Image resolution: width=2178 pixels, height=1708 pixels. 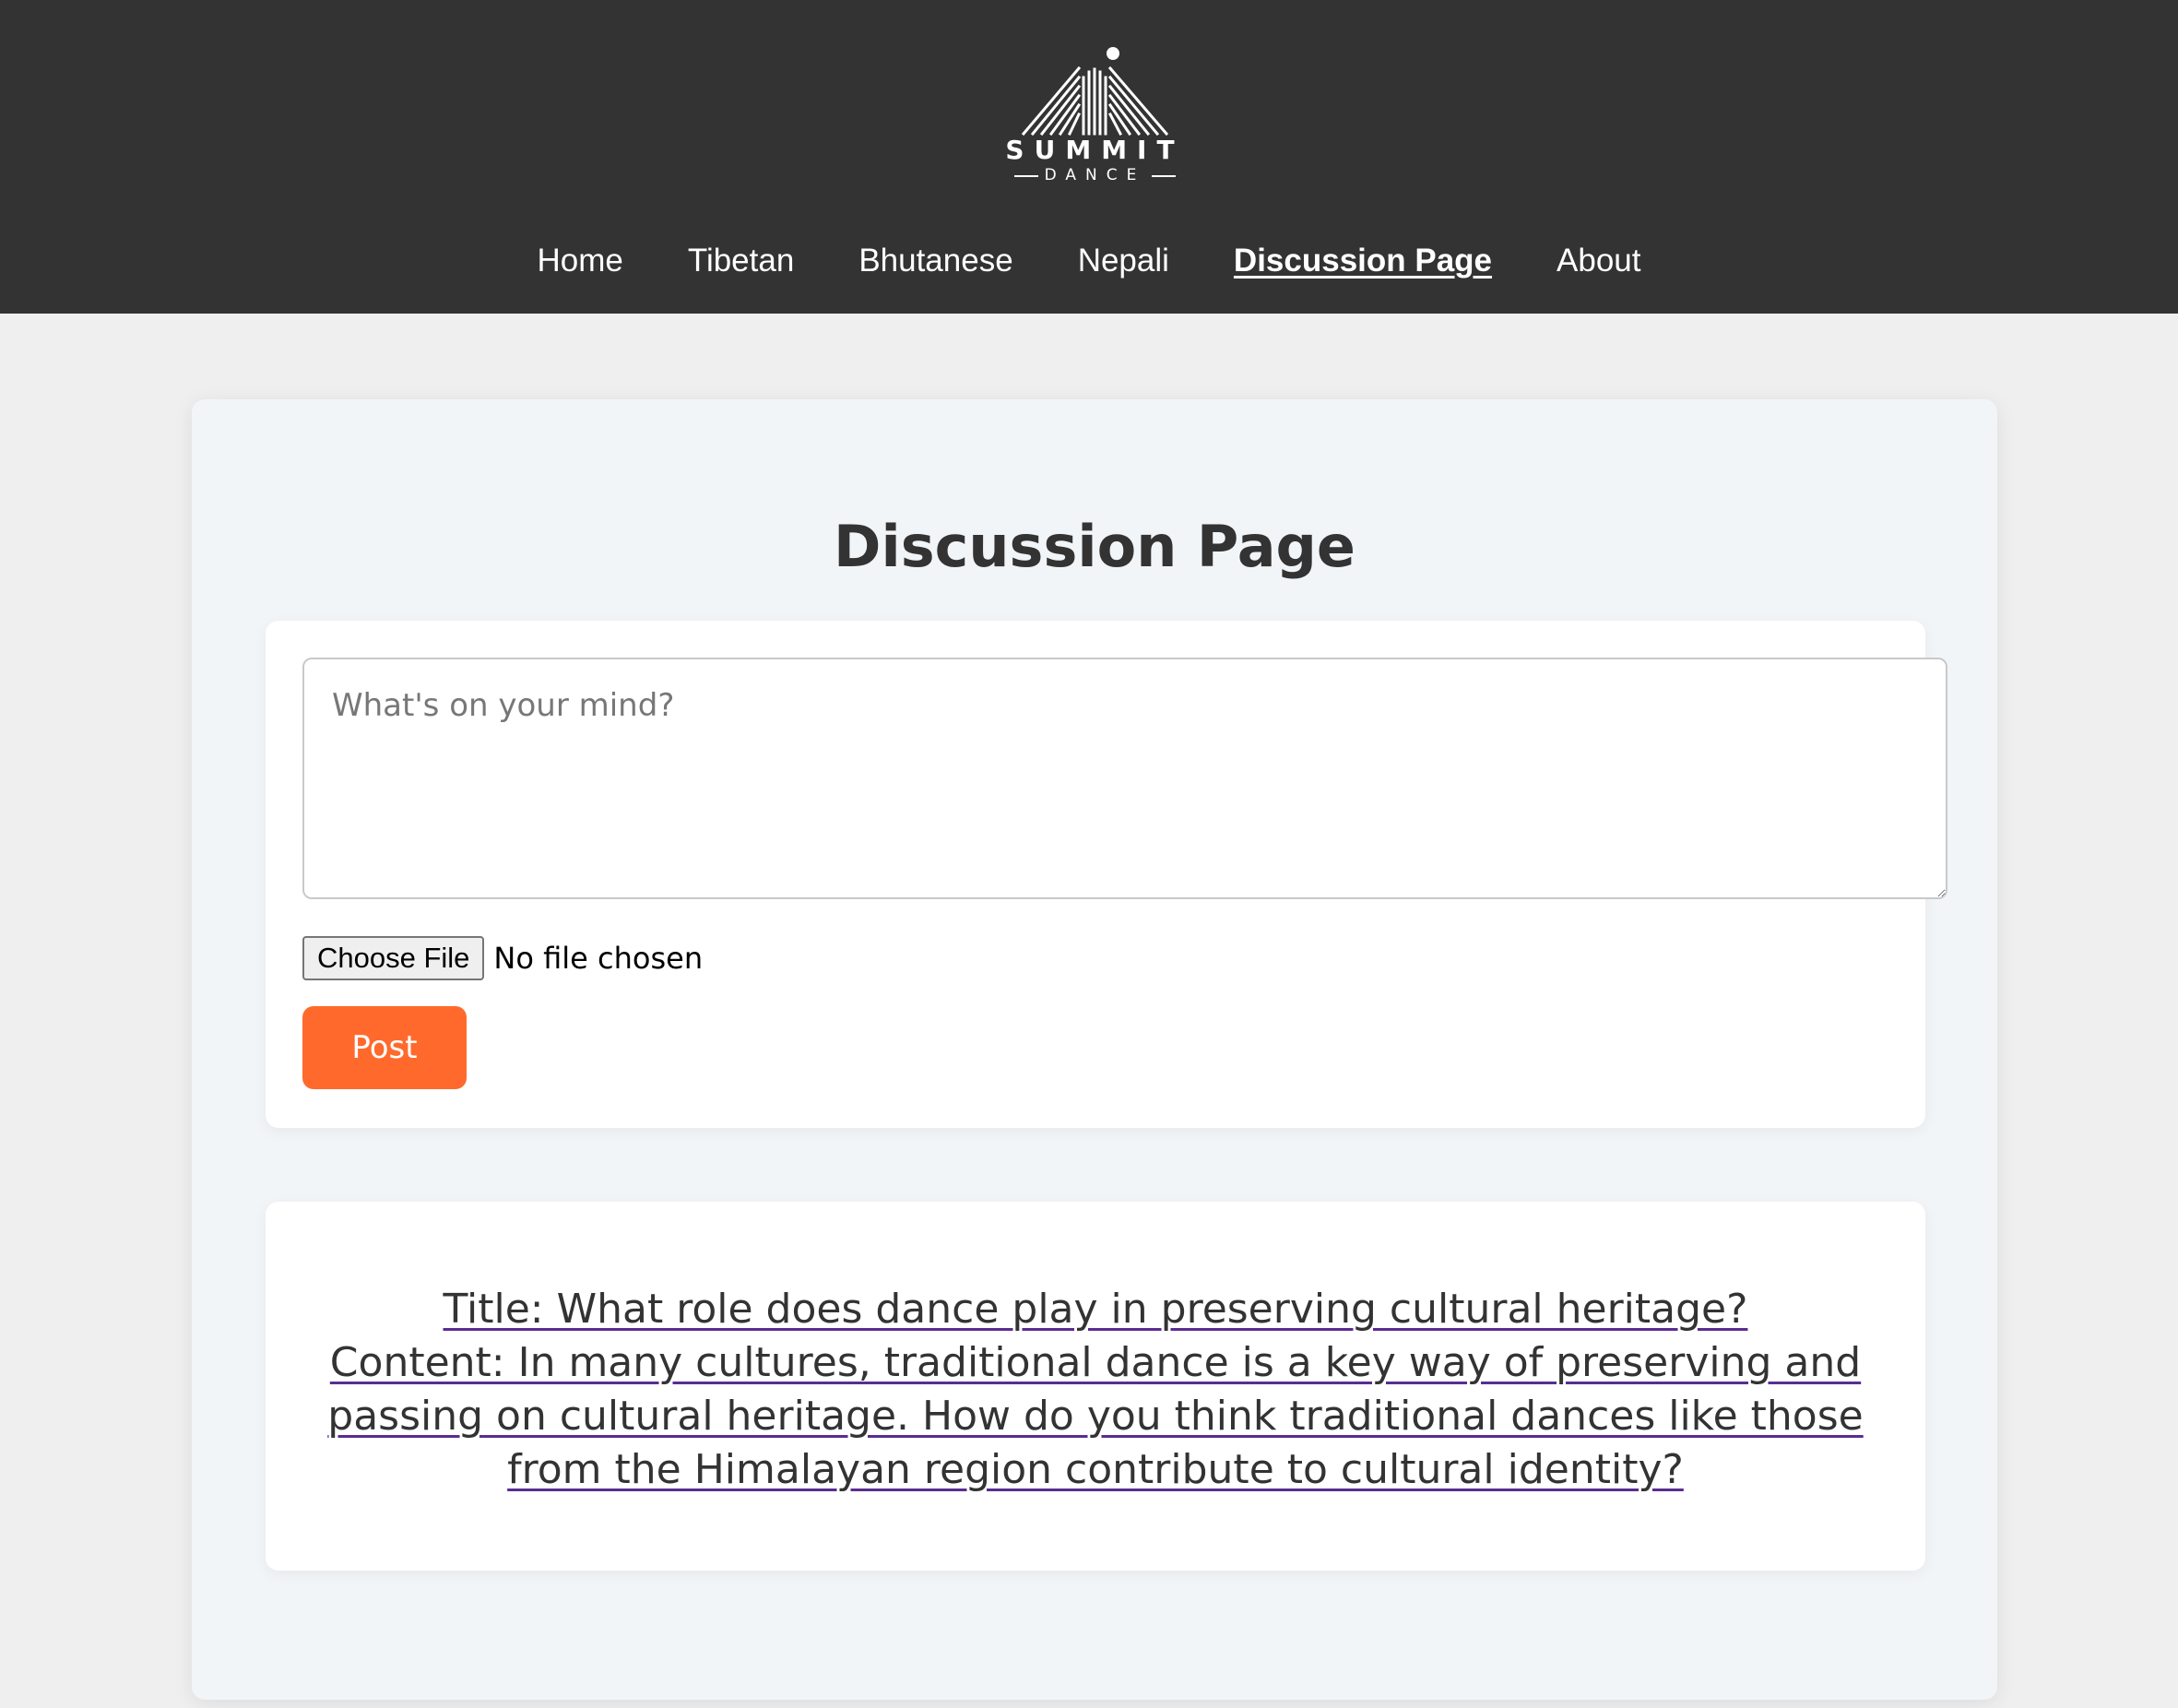 What do you see at coordinates (1124, 778) in the screenshot?
I see `post-textarea` at bounding box center [1124, 778].